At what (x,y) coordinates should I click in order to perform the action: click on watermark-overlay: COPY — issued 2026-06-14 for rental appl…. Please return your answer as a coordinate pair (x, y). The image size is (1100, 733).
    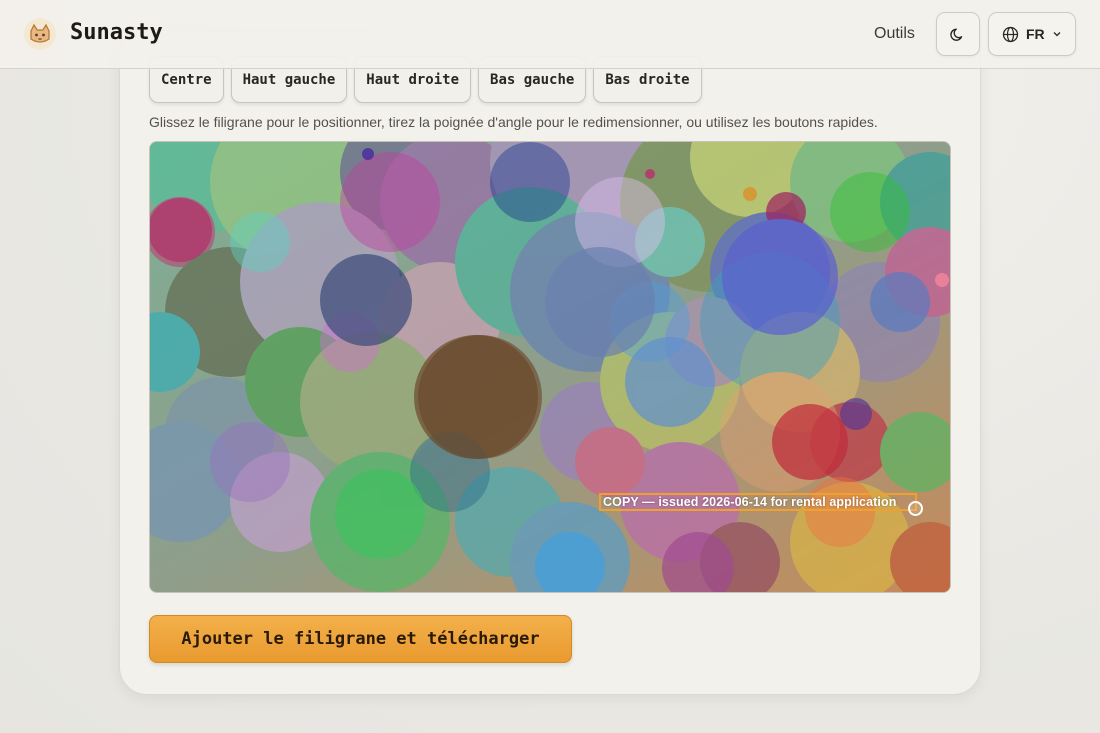
    Looking at the image, I should click on (758, 502).